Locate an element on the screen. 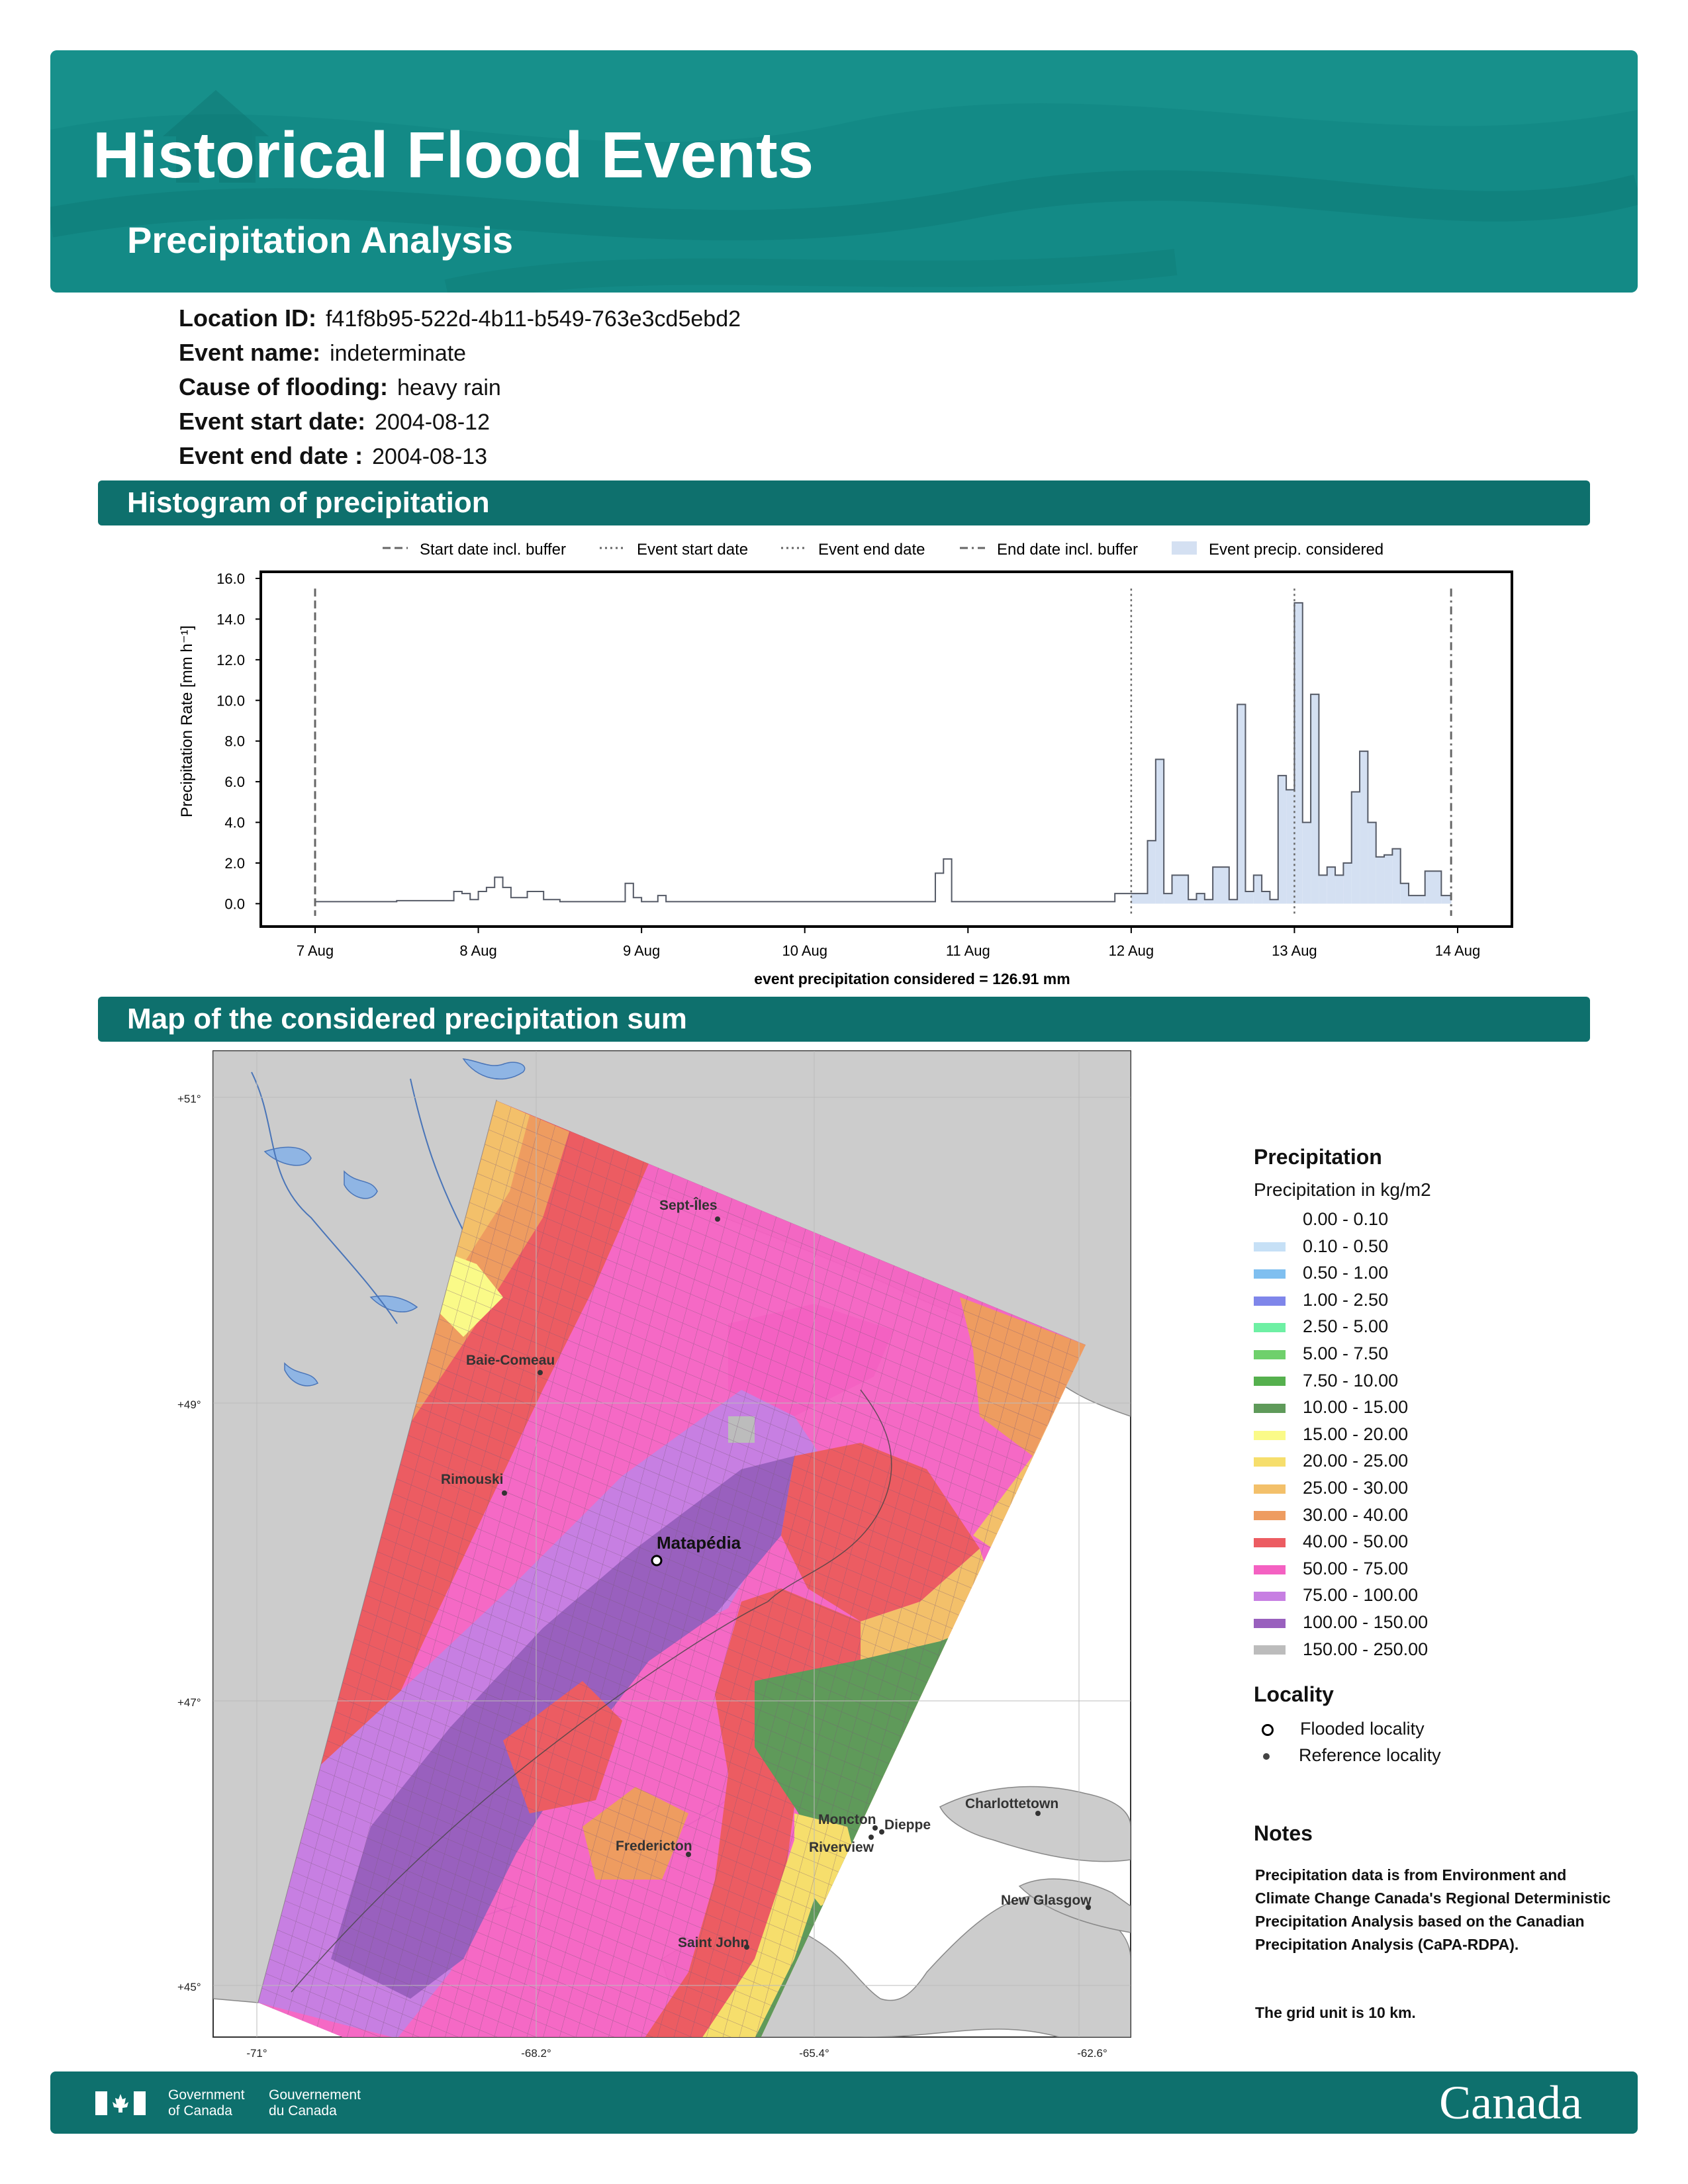 This screenshot has height=2184, width=1688. legend-label: 0.10 - 0.50 is located at coordinates (1346, 1246).